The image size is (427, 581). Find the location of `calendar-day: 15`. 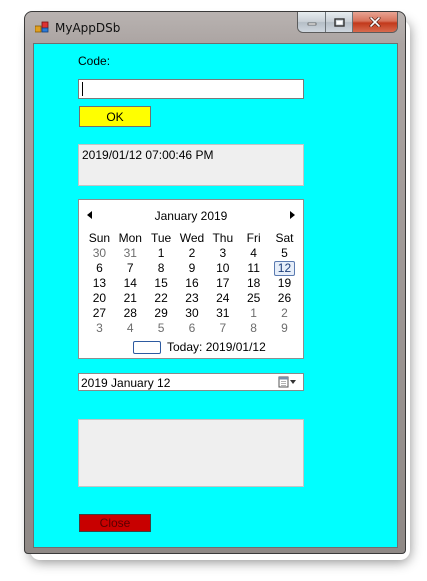

calendar-day: 15 is located at coordinates (161, 283).